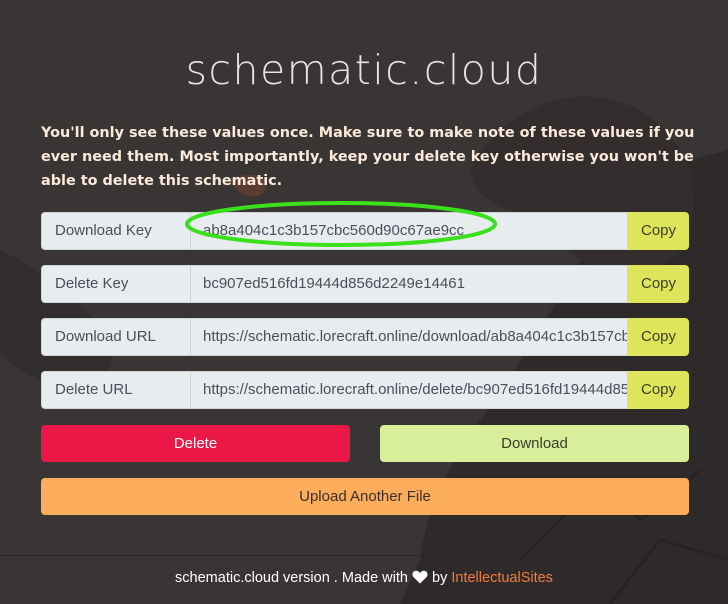 This screenshot has height=604, width=728. I want to click on site-logo: schematic.cloud, so click(364, 70).